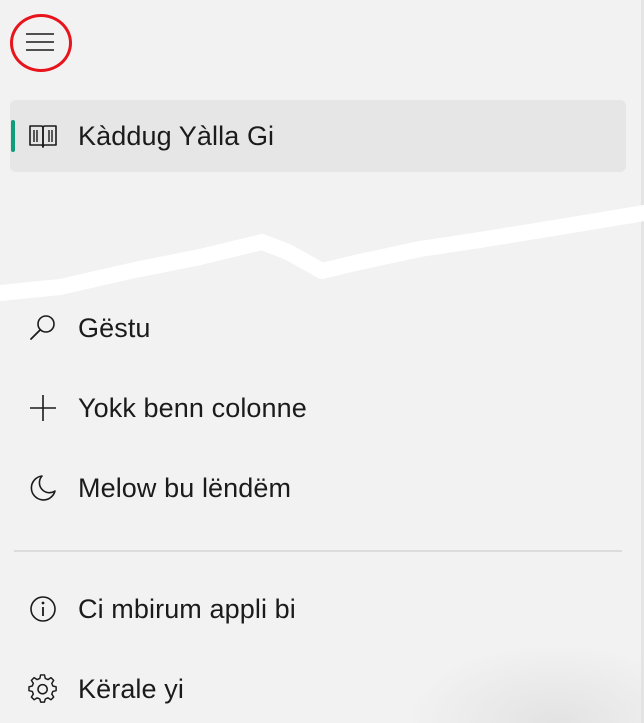 The height and width of the screenshot is (723, 644). Describe the element at coordinates (43, 488) in the screenshot. I see `moon-icon` at that location.